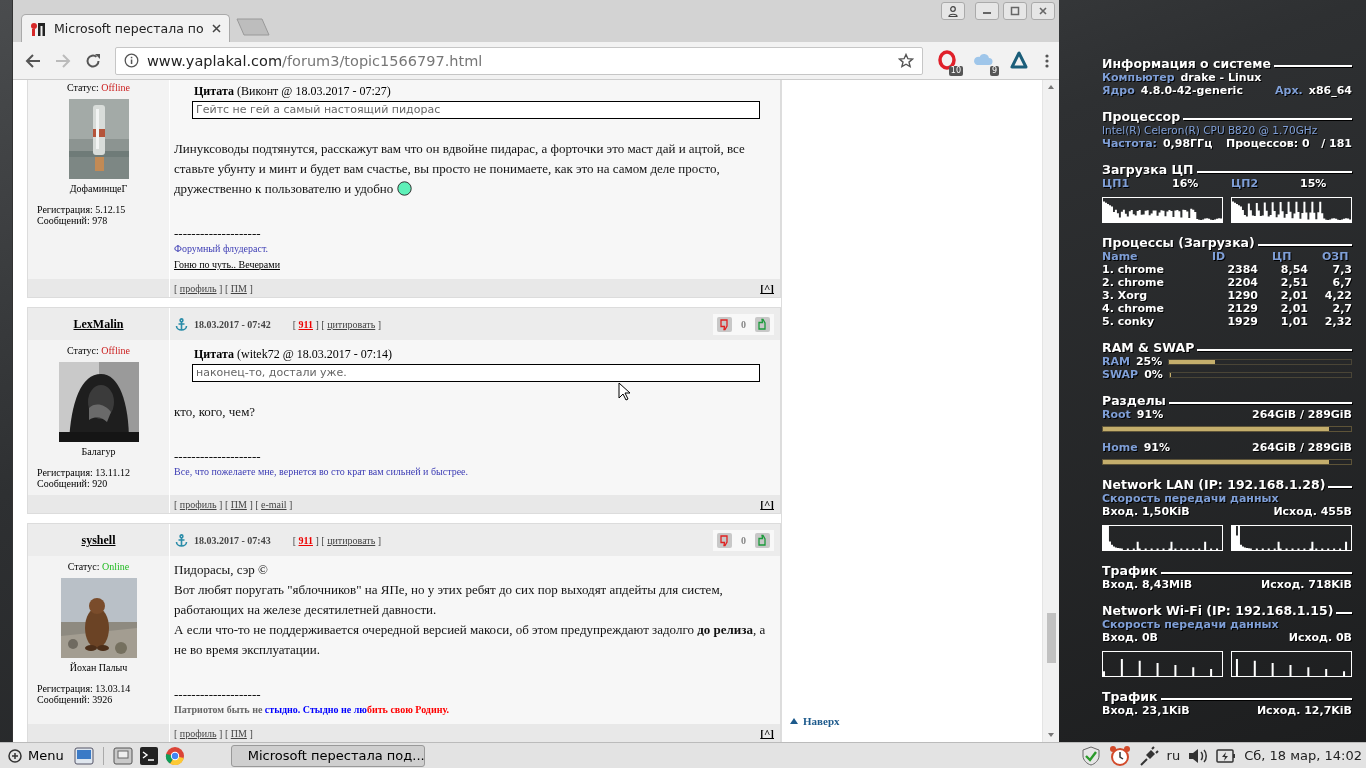 This screenshot has height=768, width=1366. I want to click on info-value: 91%, so click(1150, 414).